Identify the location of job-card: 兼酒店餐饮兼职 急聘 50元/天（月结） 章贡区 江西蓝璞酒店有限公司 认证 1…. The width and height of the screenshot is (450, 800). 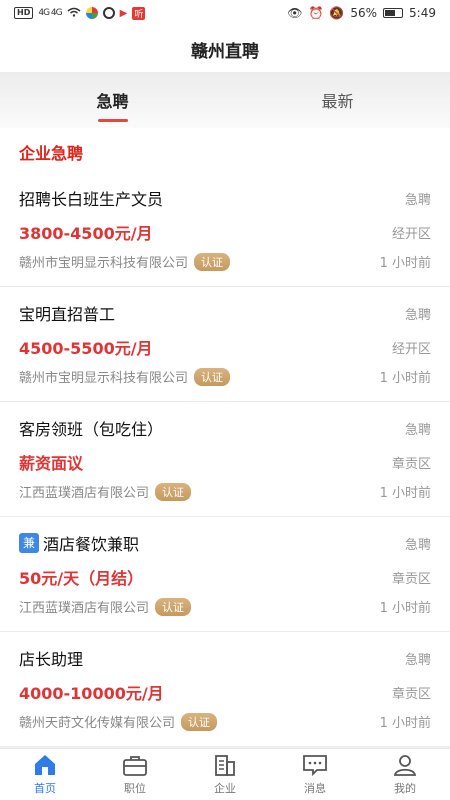
(225, 574).